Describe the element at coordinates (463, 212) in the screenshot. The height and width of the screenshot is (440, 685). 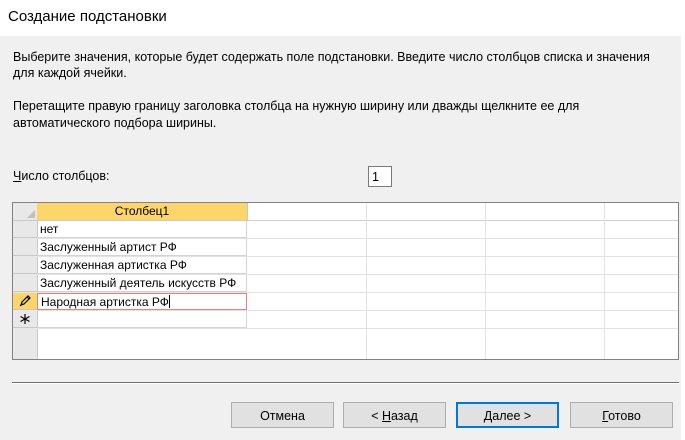
I see `header-empty-area` at that location.